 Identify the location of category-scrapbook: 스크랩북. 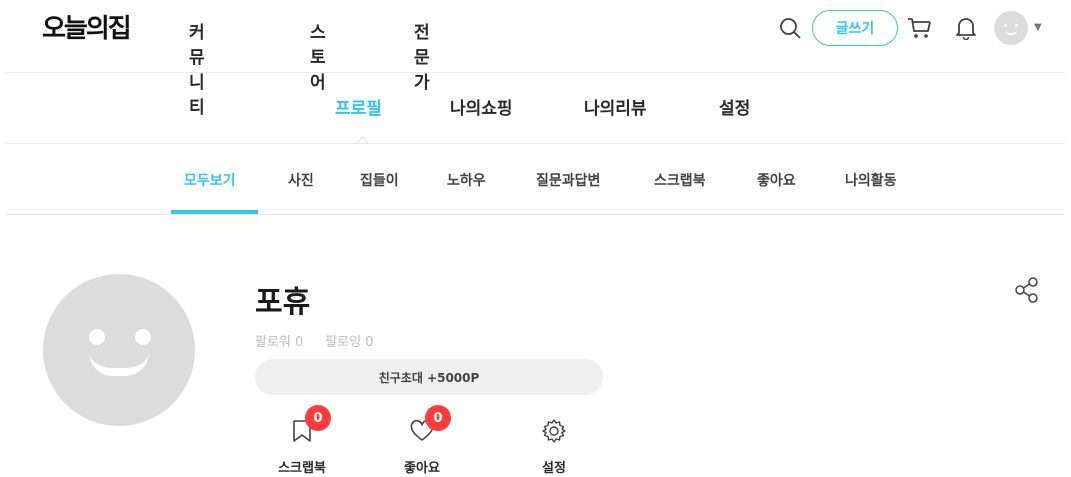
(680, 180).